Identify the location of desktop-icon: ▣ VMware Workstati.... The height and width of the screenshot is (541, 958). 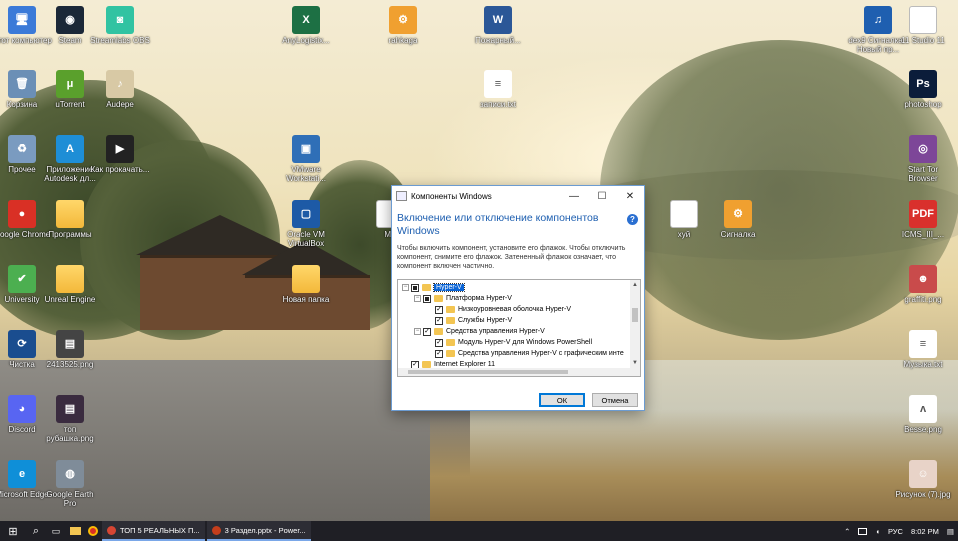
(306, 159).